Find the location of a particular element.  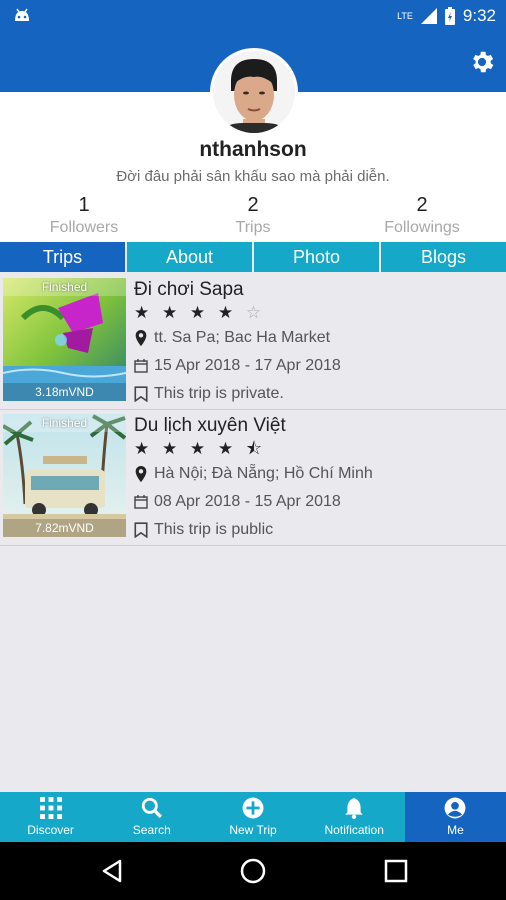

followers-stat: 1 Followers is located at coordinates (84, 215).